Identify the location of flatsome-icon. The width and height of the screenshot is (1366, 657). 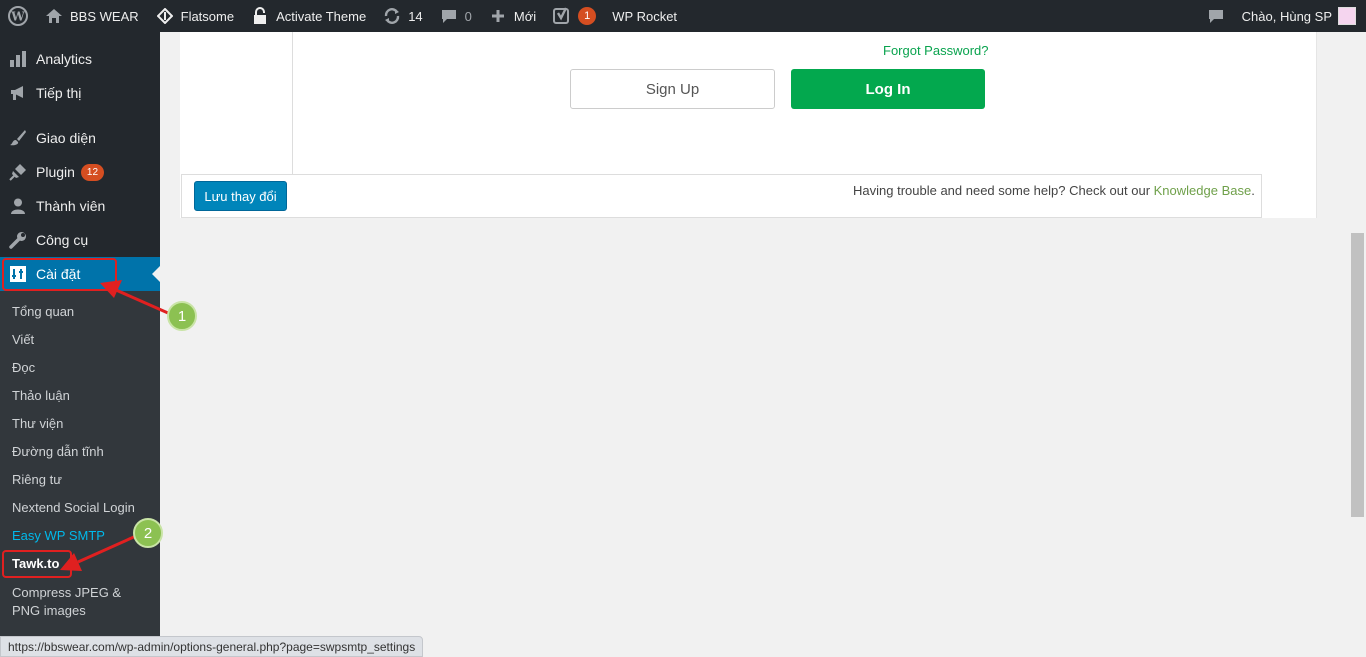
(165, 16).